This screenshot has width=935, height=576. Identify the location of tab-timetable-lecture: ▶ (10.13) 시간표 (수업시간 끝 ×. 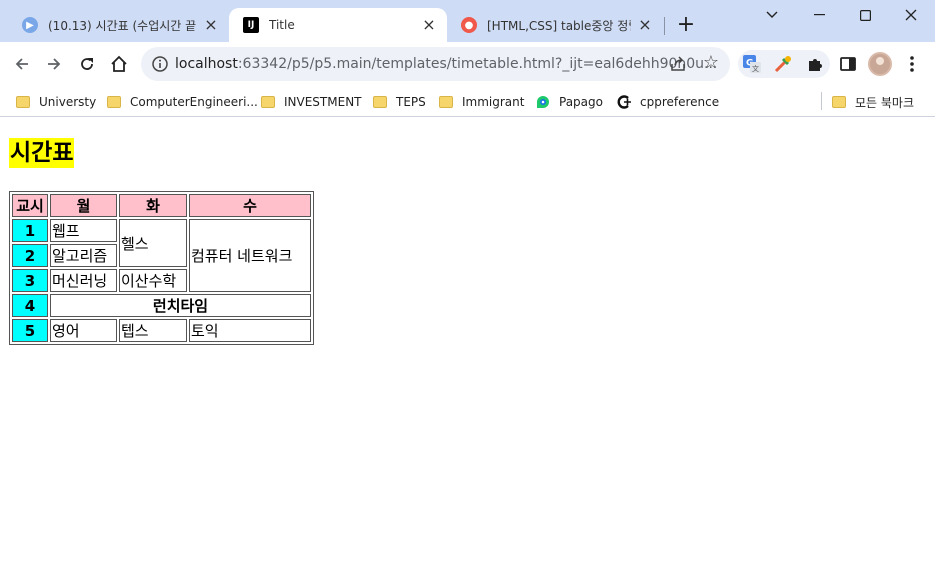
(118, 25).